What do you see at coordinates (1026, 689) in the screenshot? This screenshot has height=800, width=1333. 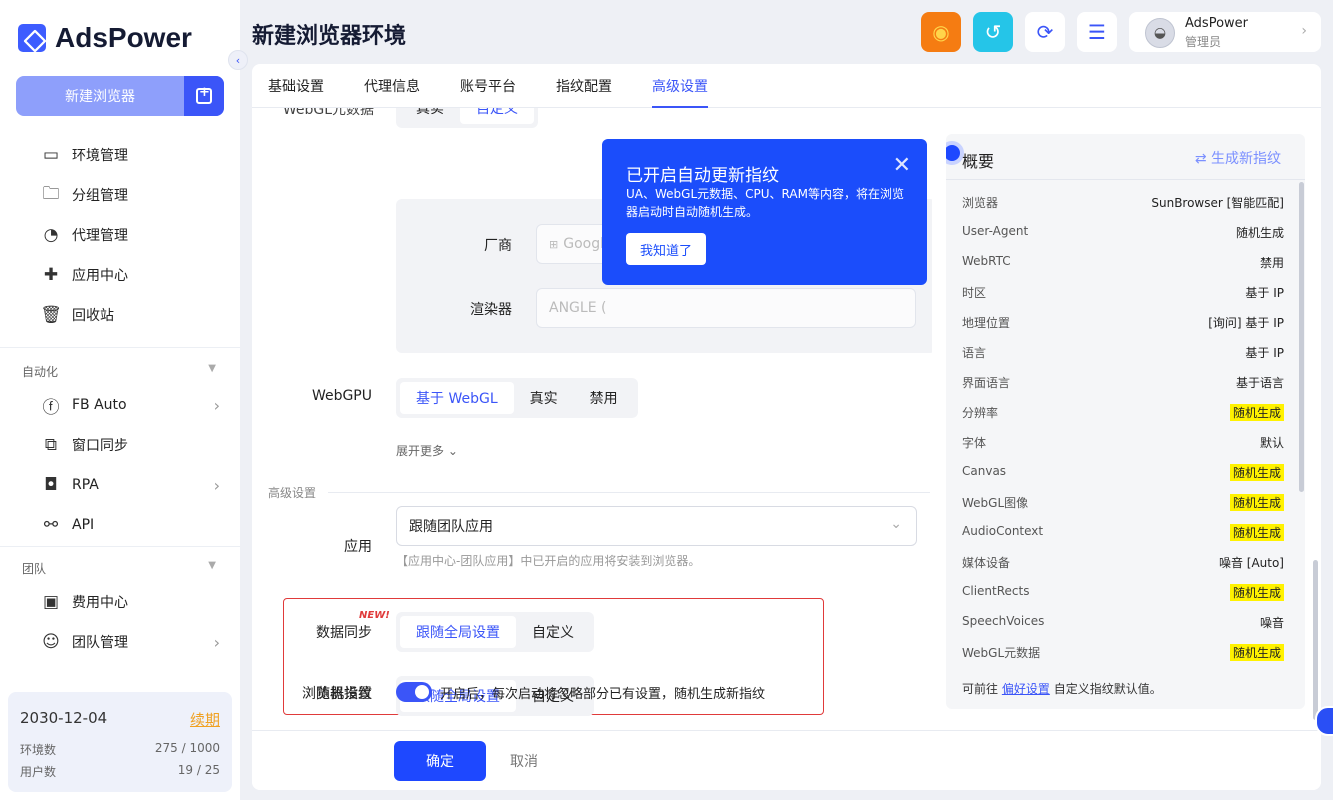 I see `preferences-link: 偏好设置` at bounding box center [1026, 689].